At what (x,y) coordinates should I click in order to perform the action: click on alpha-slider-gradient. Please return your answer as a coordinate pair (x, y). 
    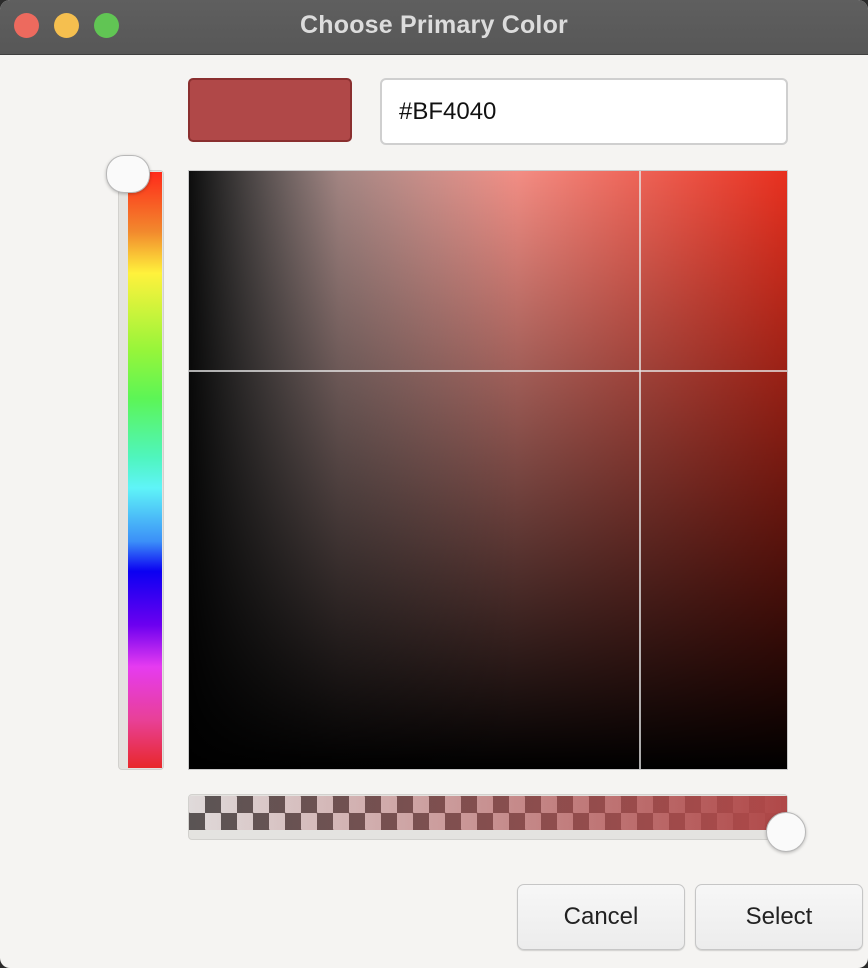
    Looking at the image, I should click on (488, 813).